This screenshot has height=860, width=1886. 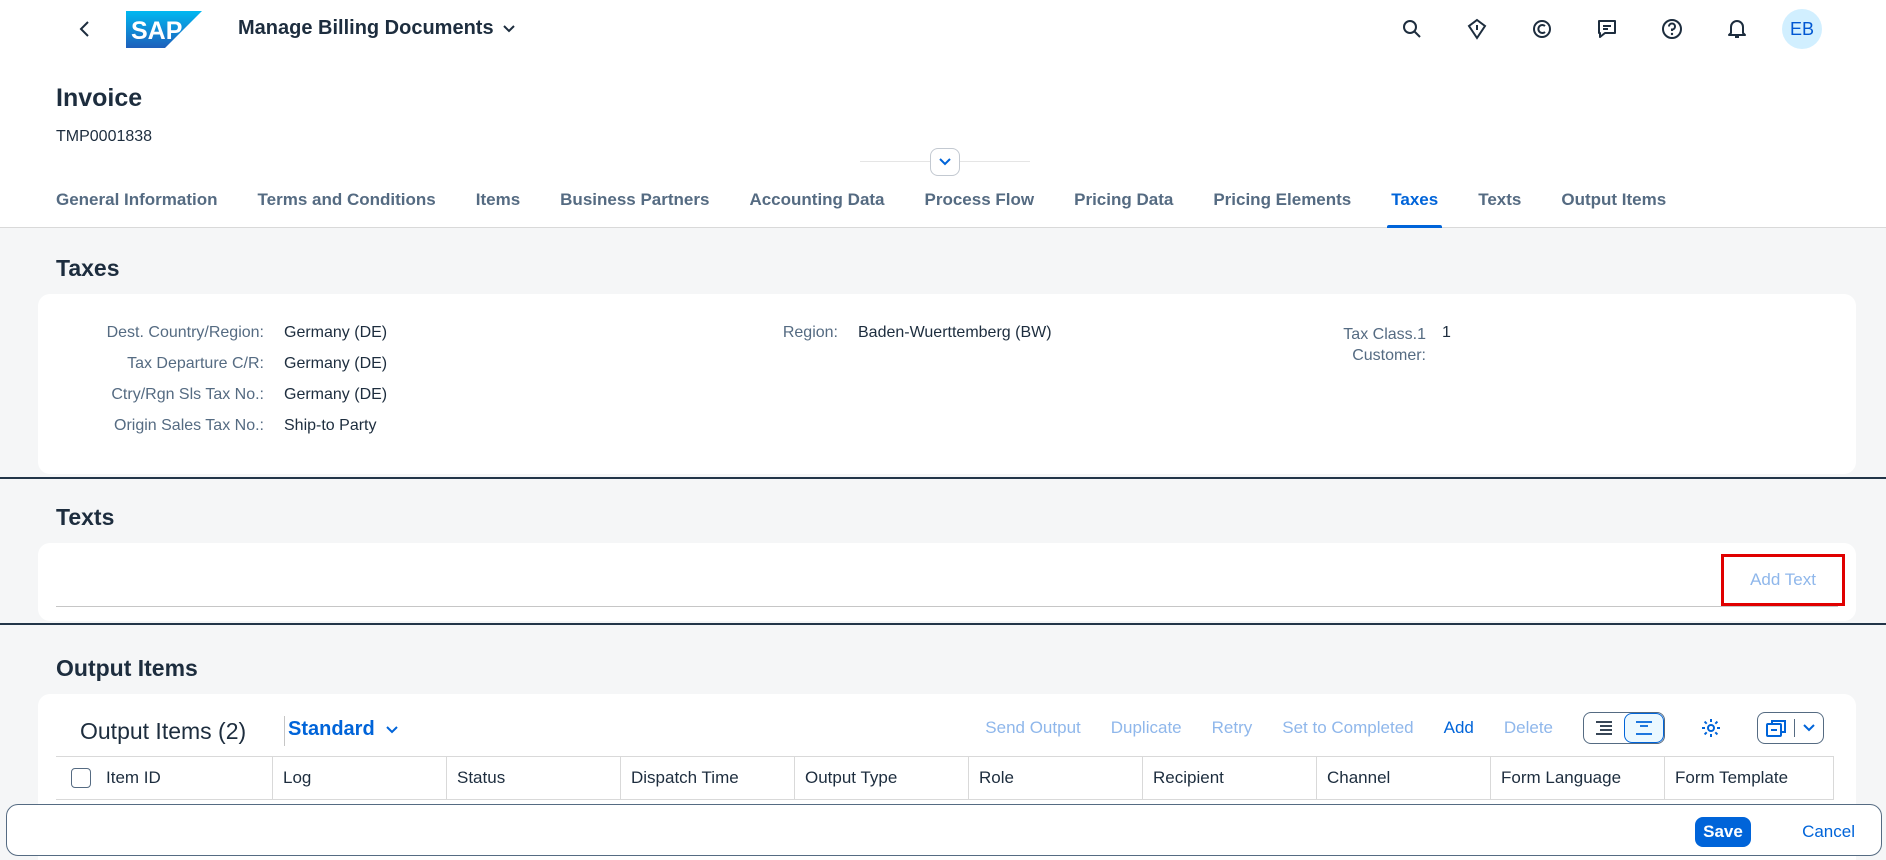 I want to click on joule-icon, so click(x=1477, y=29).